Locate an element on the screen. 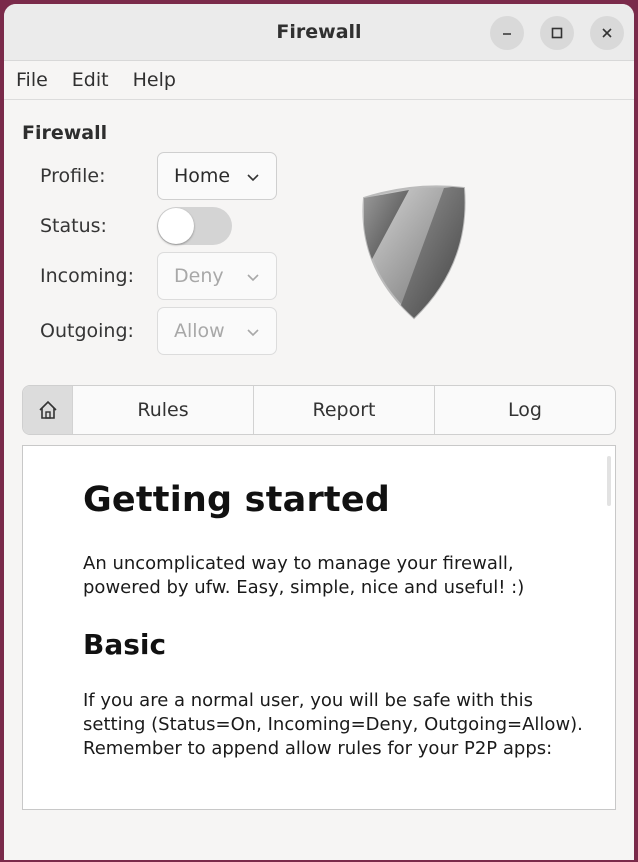 The height and width of the screenshot is (862, 638). incoming-label: Incoming: is located at coordinates (87, 276).